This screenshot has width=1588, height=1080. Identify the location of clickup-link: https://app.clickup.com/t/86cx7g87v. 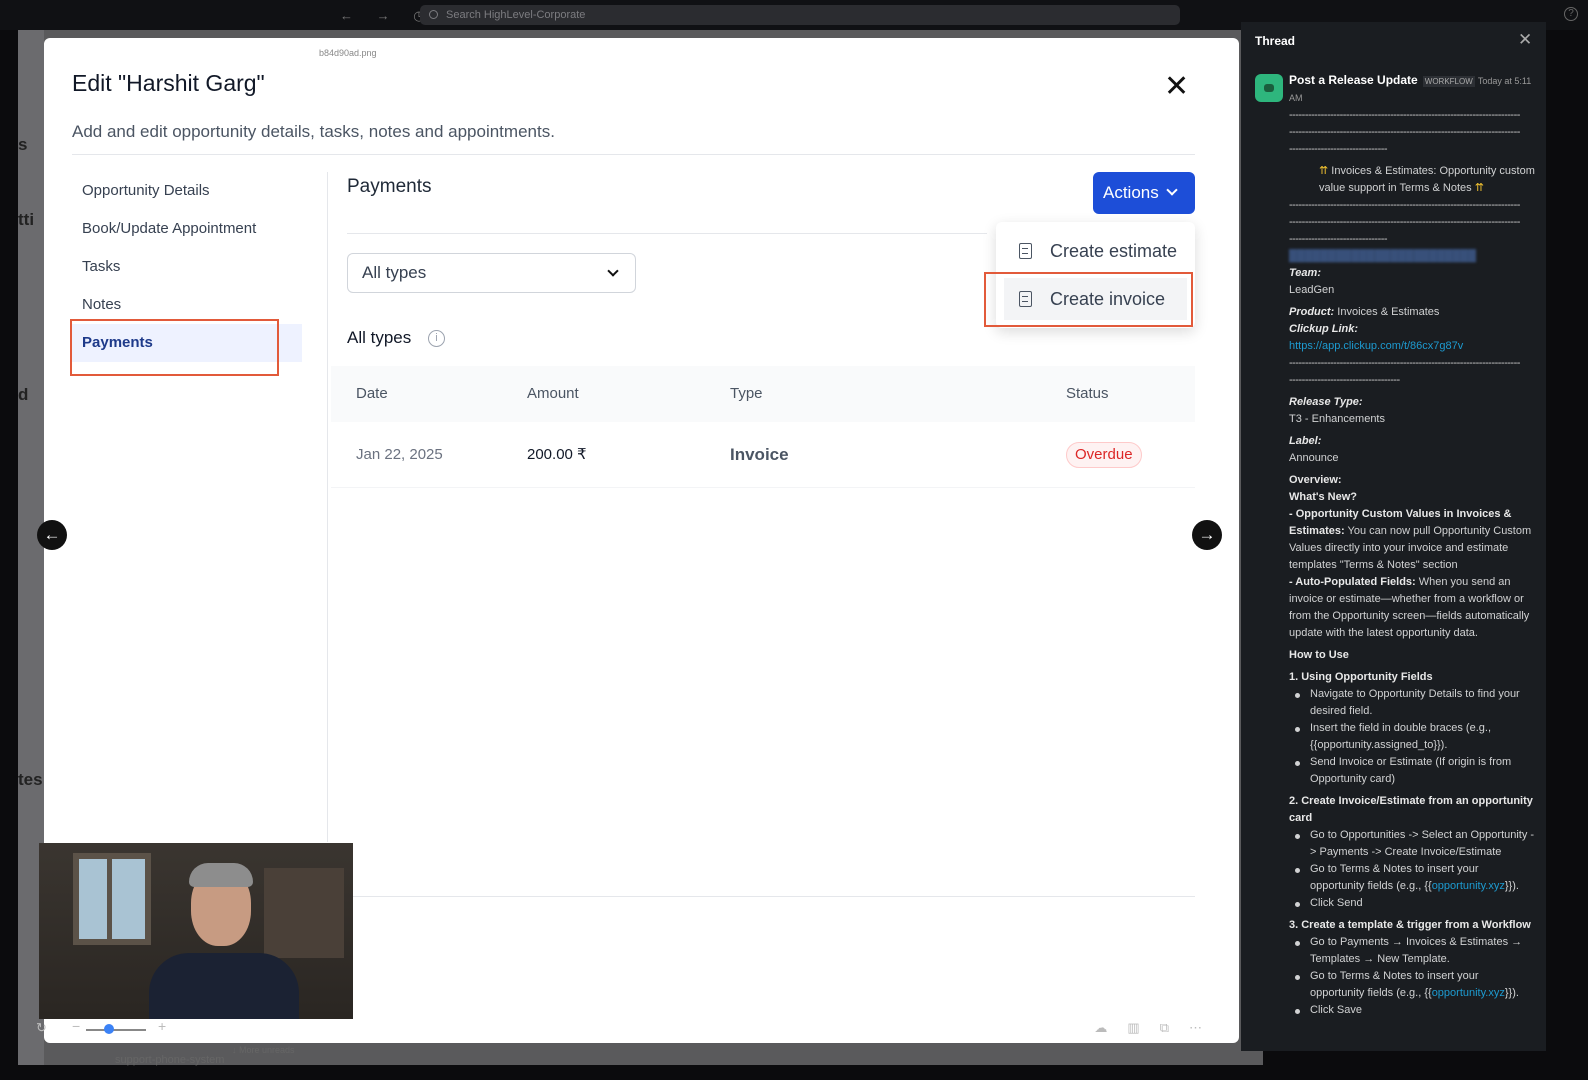
(1412, 346).